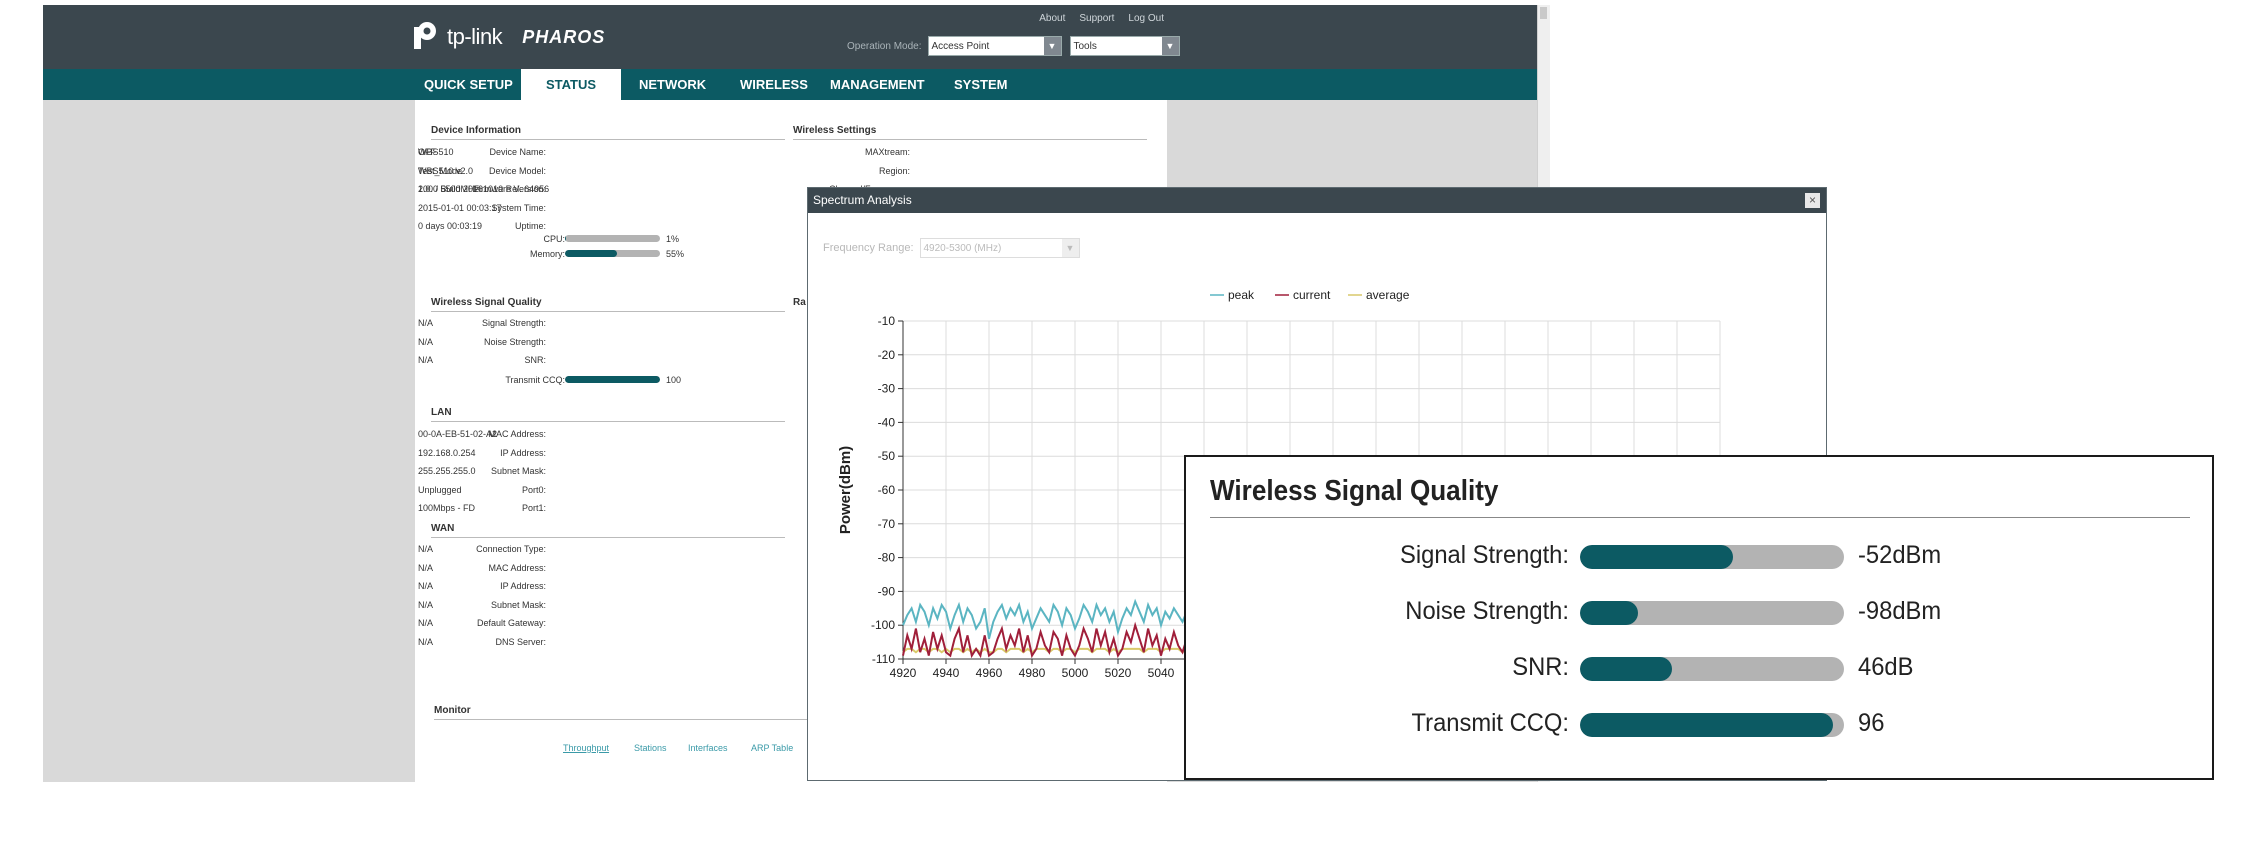 This screenshot has height=848, width=2256. I want to click on y-tick-label: -110, so click(883, 659).